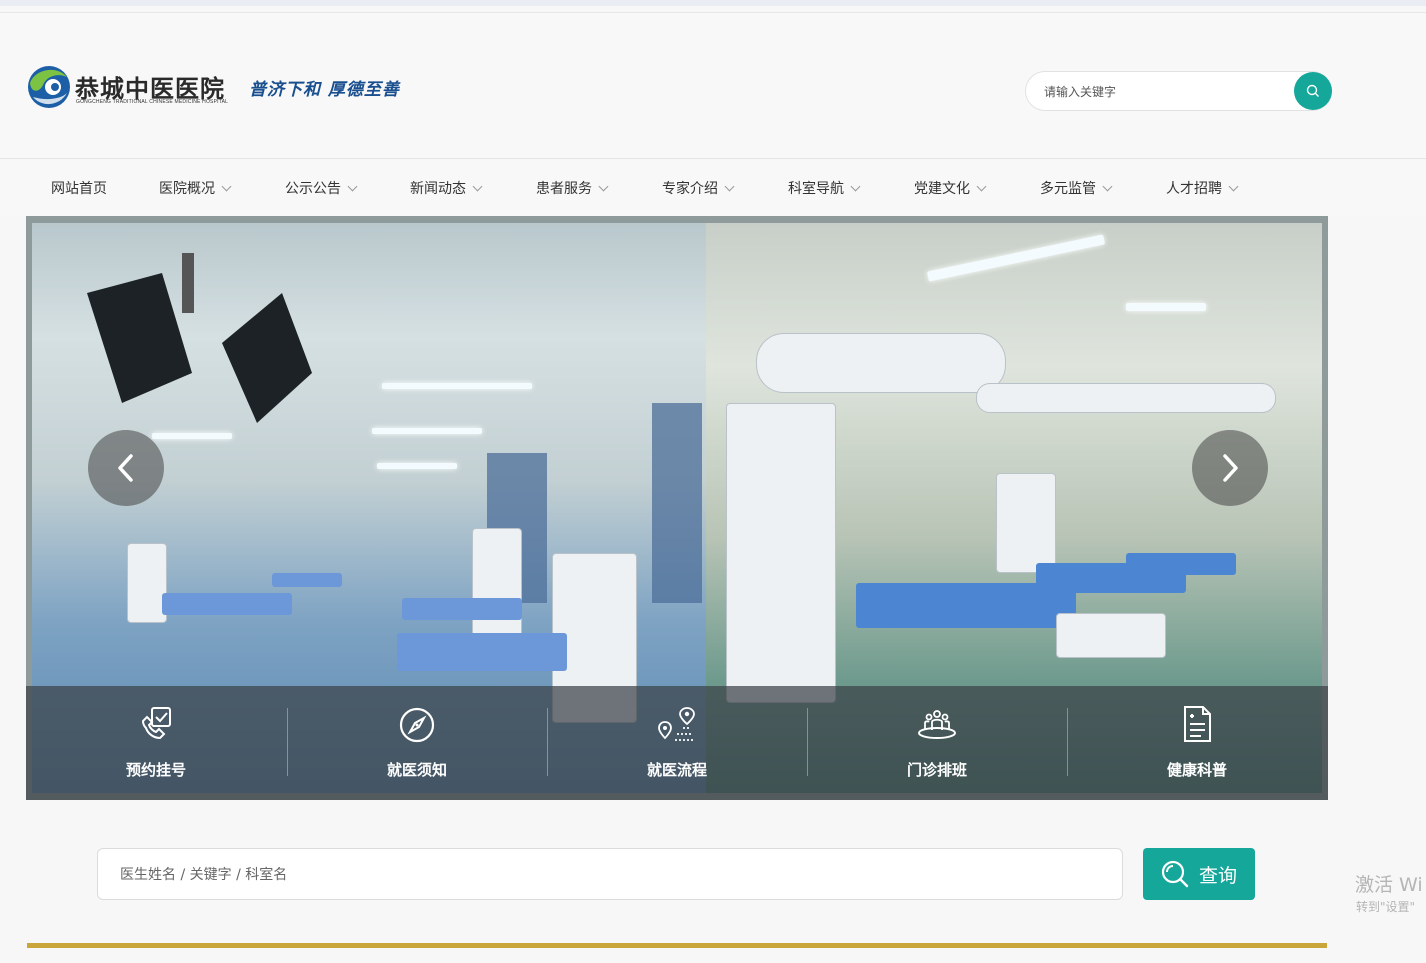  Describe the element at coordinates (937, 743) in the screenshot. I see `quick-link-schedule: 门诊排班` at that location.